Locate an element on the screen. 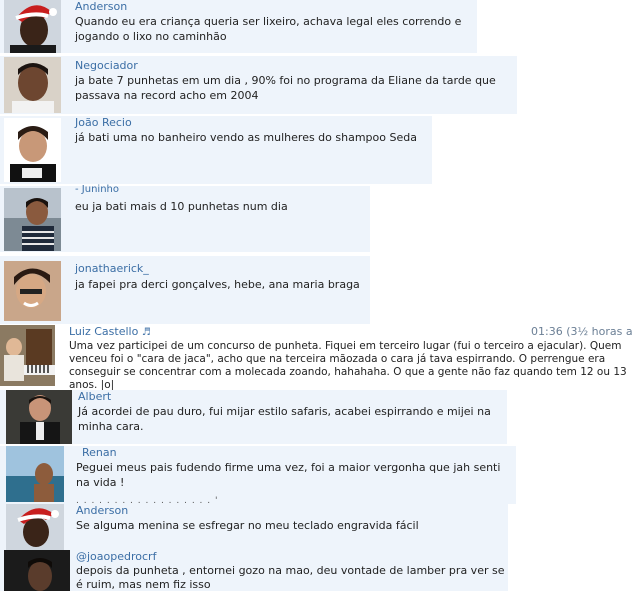 This screenshot has height=592, width=640. author-name: Renan is located at coordinates (99, 452).